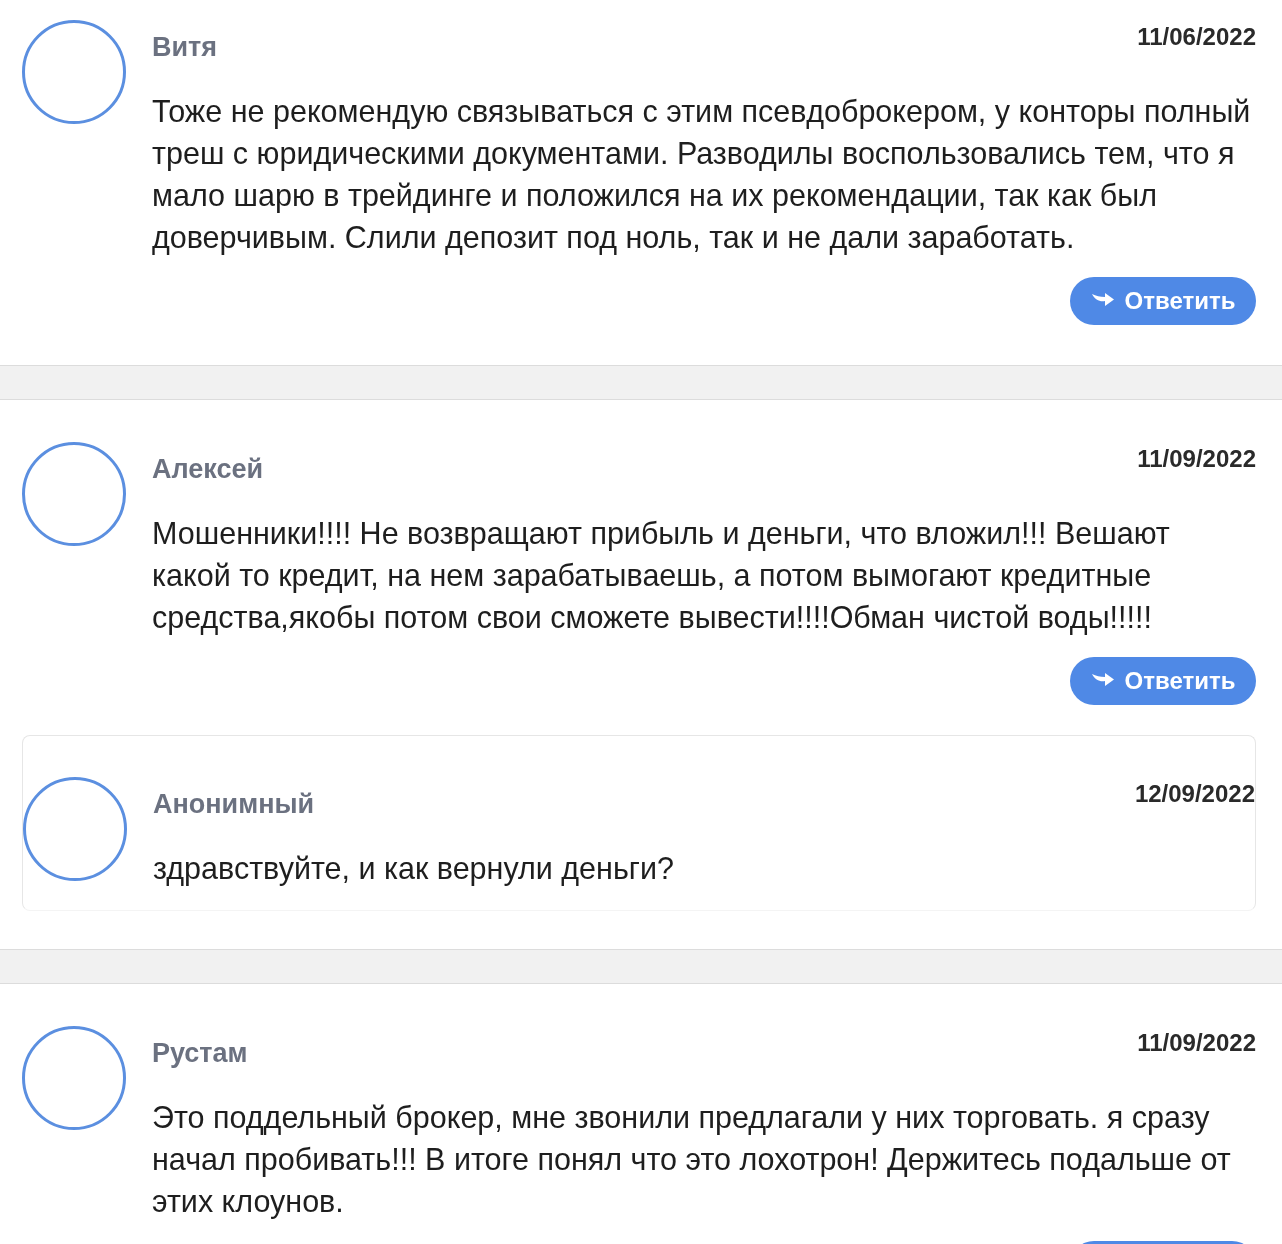  Describe the element at coordinates (200, 1053) in the screenshot. I see `author-name: Рустам` at that location.